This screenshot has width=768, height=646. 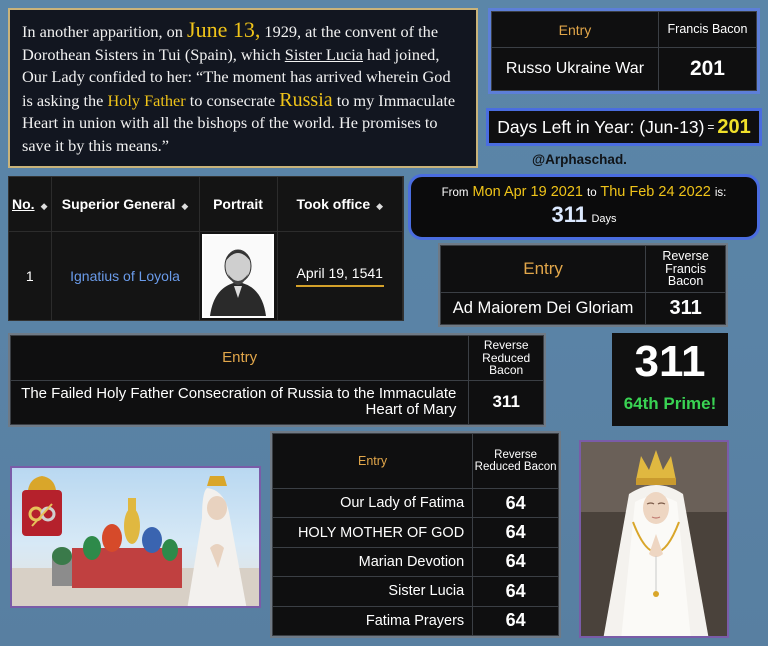 I want to click on table-row: Sister Lucia 64, so click(x=415, y=591).